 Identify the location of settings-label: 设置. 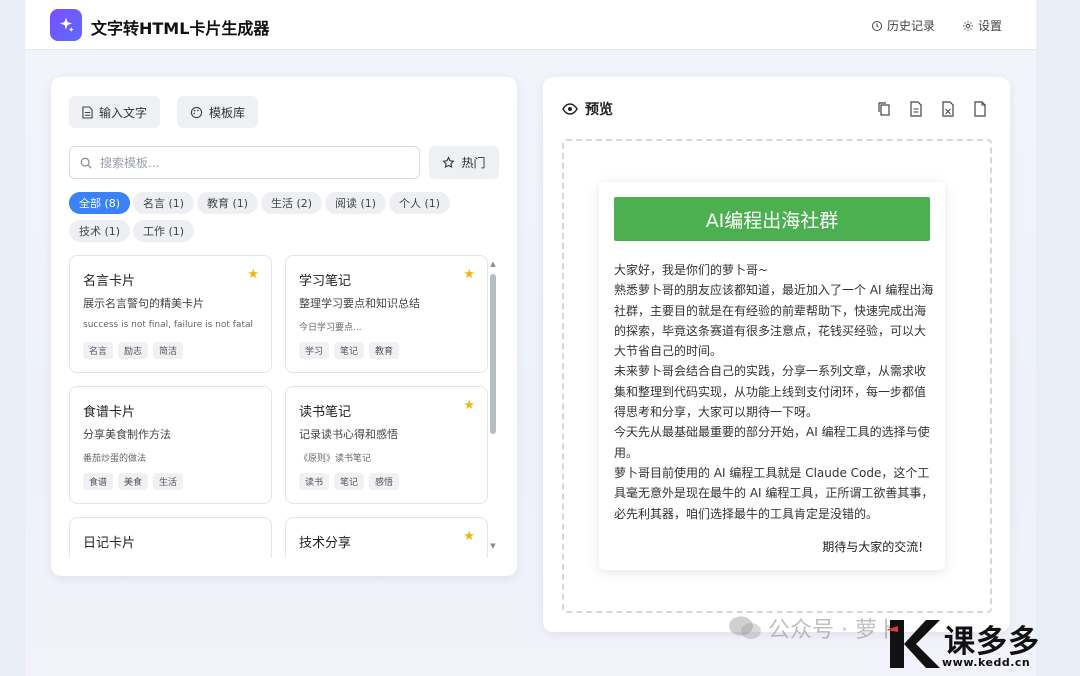
(990, 26).